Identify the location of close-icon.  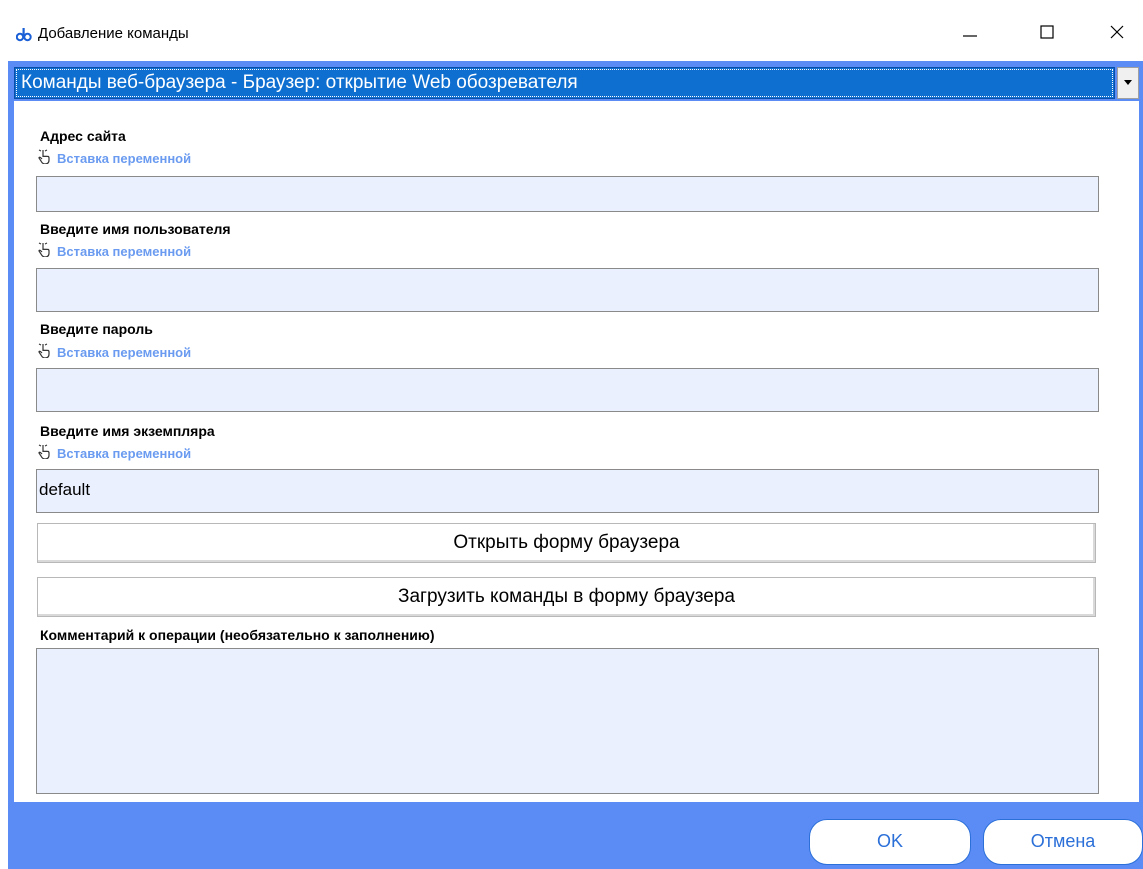
(1117, 32).